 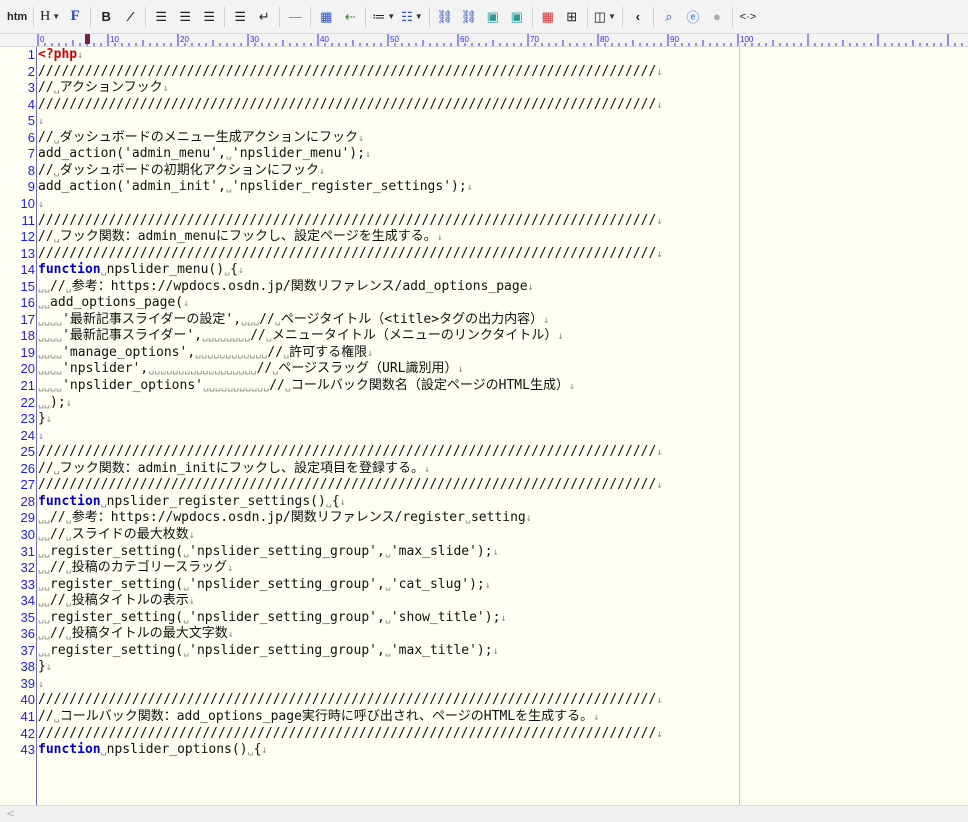 I want to click on code-text: //␣フック関数：admin_menuにフックし、設定ページを生成する。↓, so click(x=240, y=238).